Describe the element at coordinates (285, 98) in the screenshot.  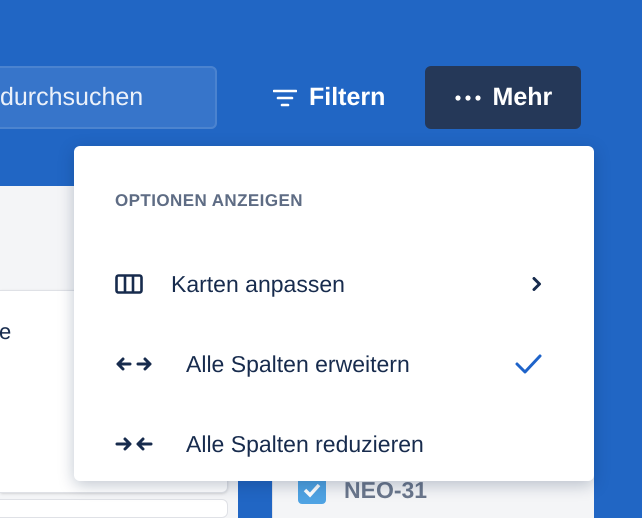
I see `filter-icon` at that location.